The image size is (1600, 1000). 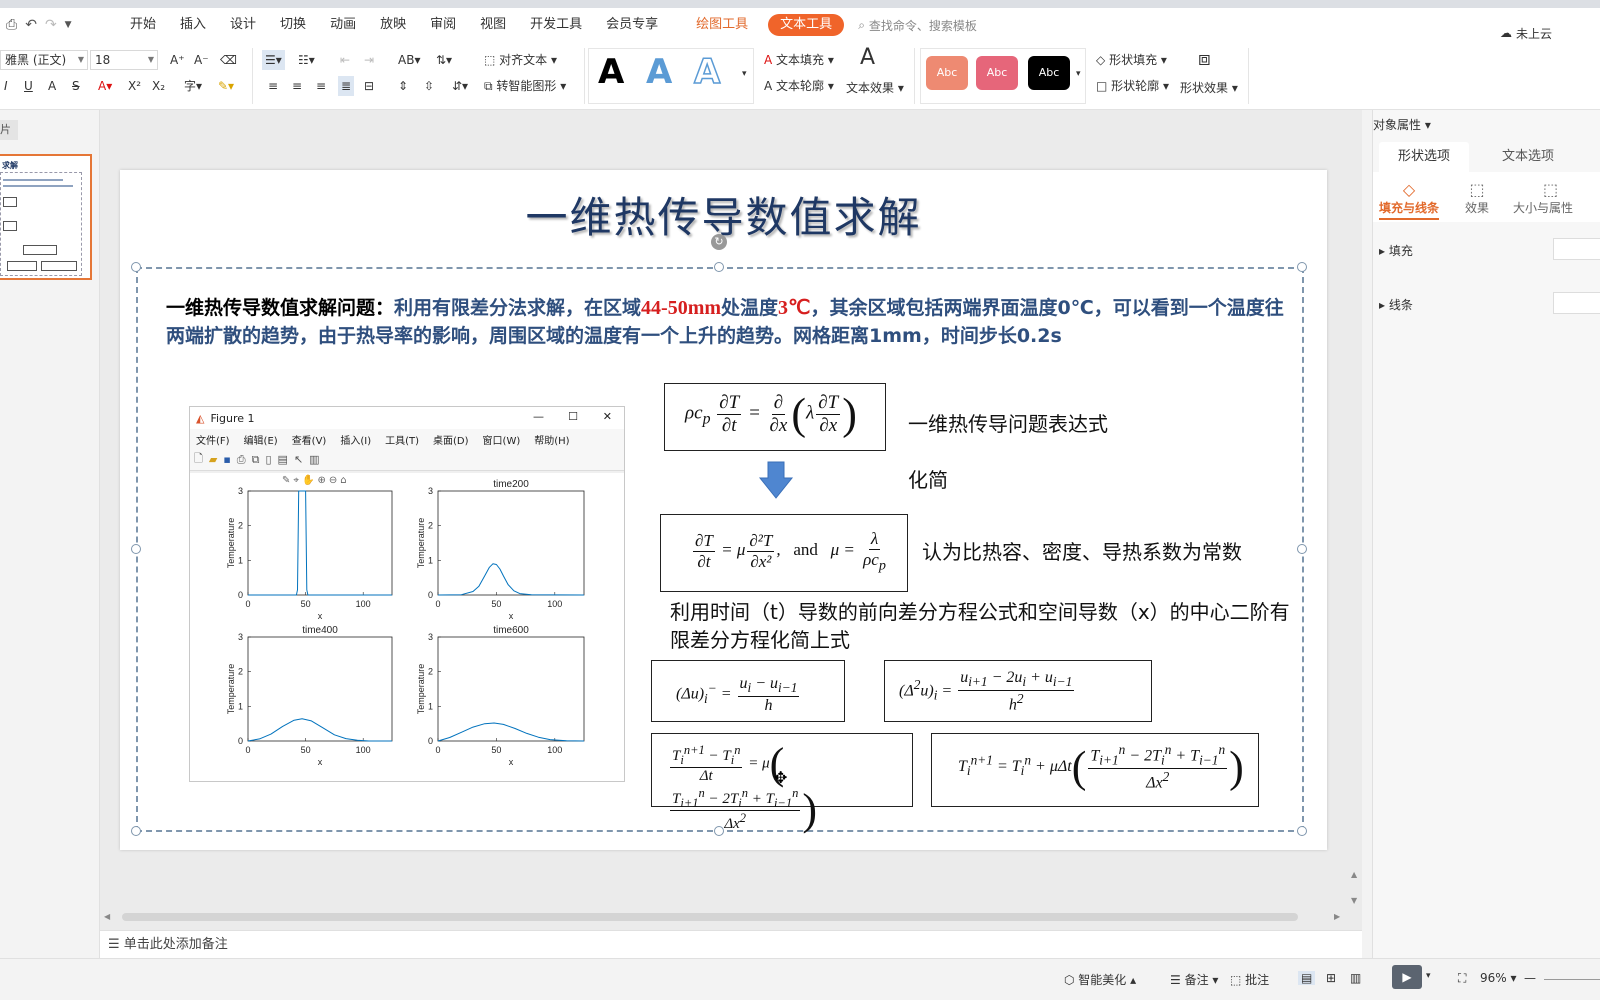 I want to click on thumbnail-tab: 片, so click(x=9, y=130).